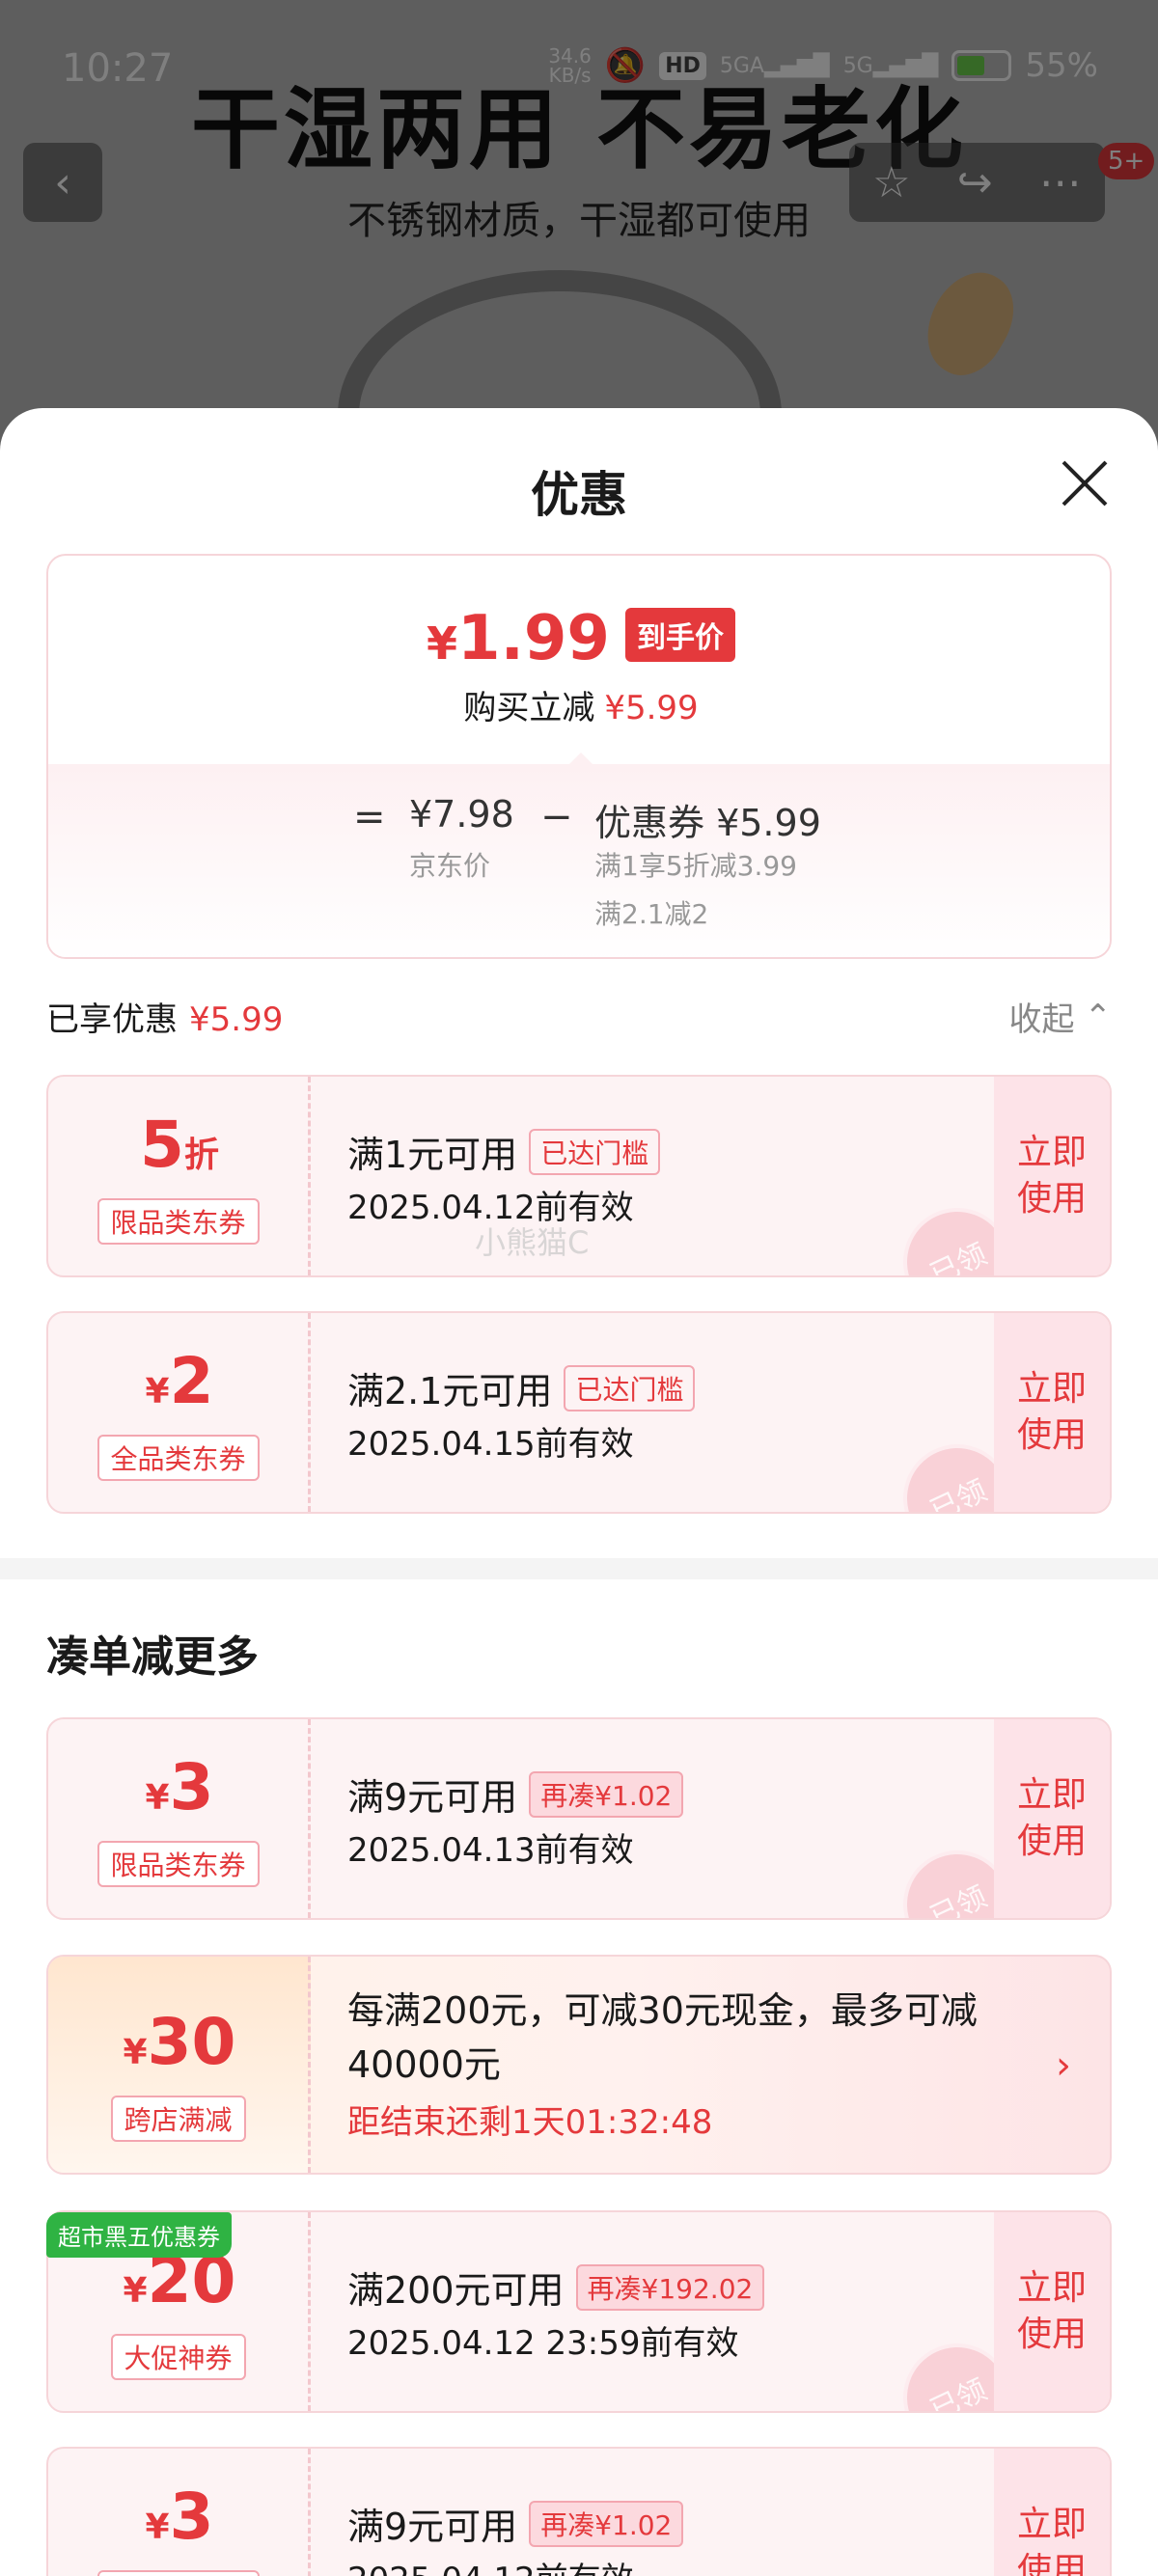 This screenshot has width=1158, height=2576. Describe the element at coordinates (450, 866) in the screenshot. I see `jd-price-label: 京东价` at that location.